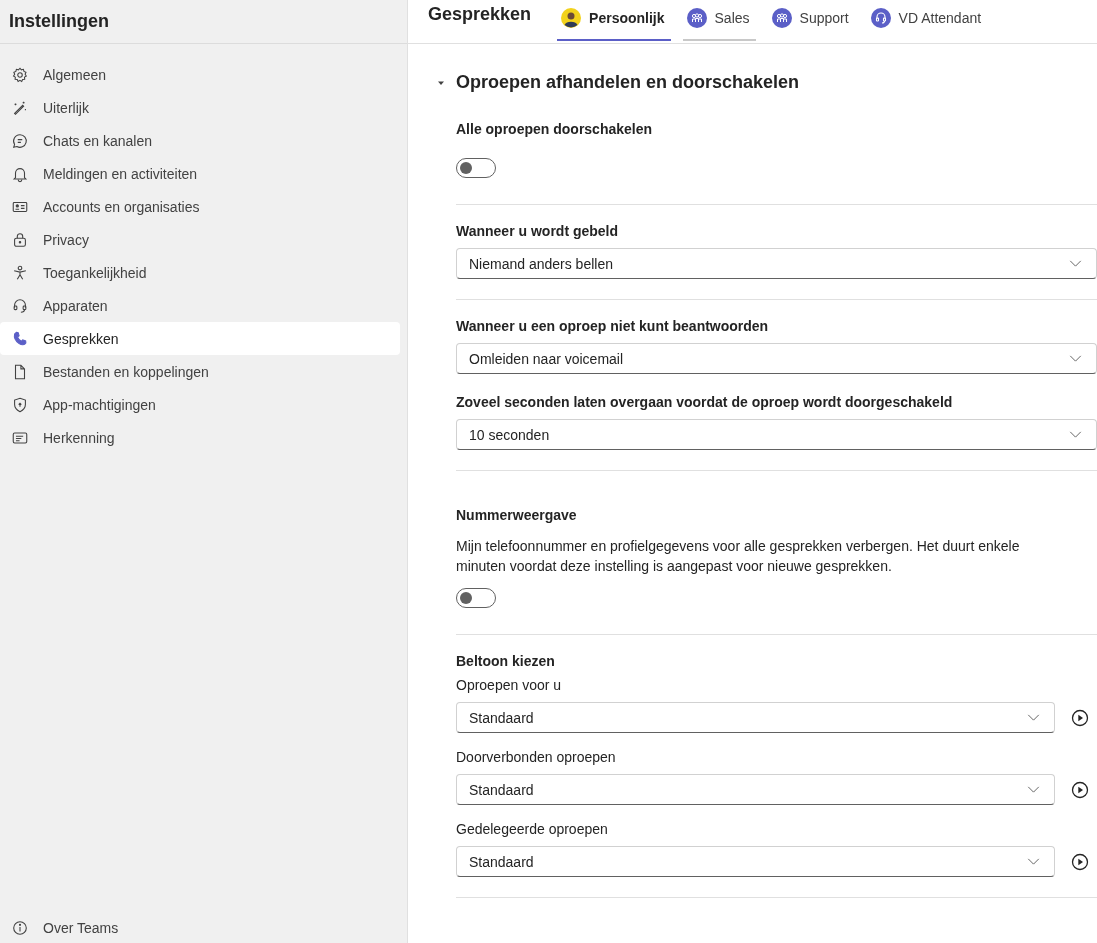  Describe the element at coordinates (705, 402) in the screenshot. I see `field-label: Zoveel seconden laten overgaan voordat de oproep wordt doorgeschakeld` at that location.